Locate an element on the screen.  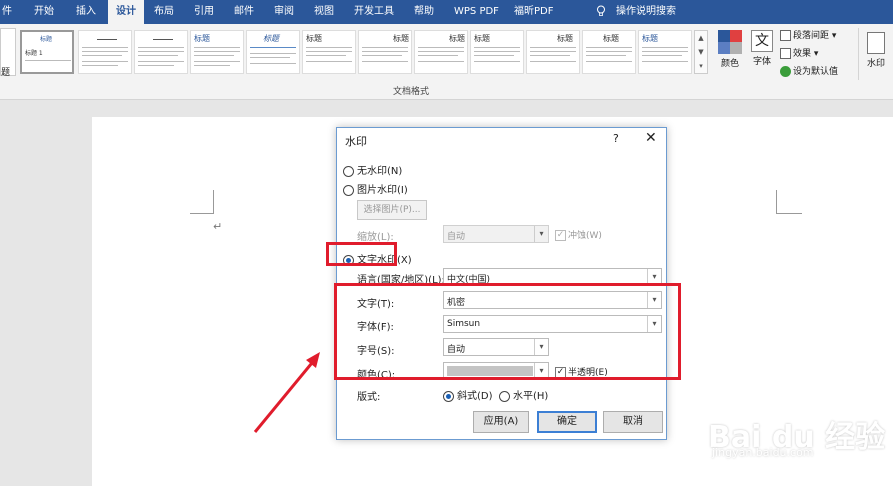
tab-insert: 插入 is located at coordinates (86, 12).